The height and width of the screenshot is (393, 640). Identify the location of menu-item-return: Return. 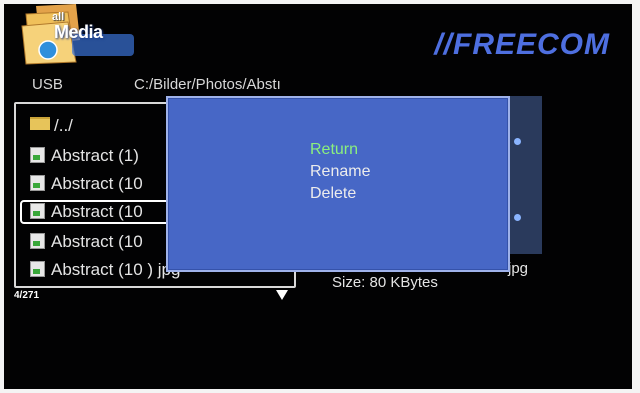
(334, 150).